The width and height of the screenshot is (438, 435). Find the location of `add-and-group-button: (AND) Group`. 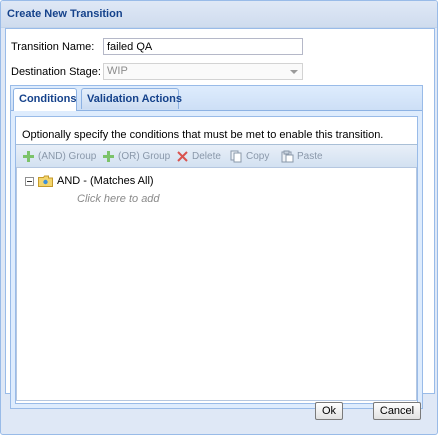

add-and-group-button: (AND) Group is located at coordinates (59, 156).